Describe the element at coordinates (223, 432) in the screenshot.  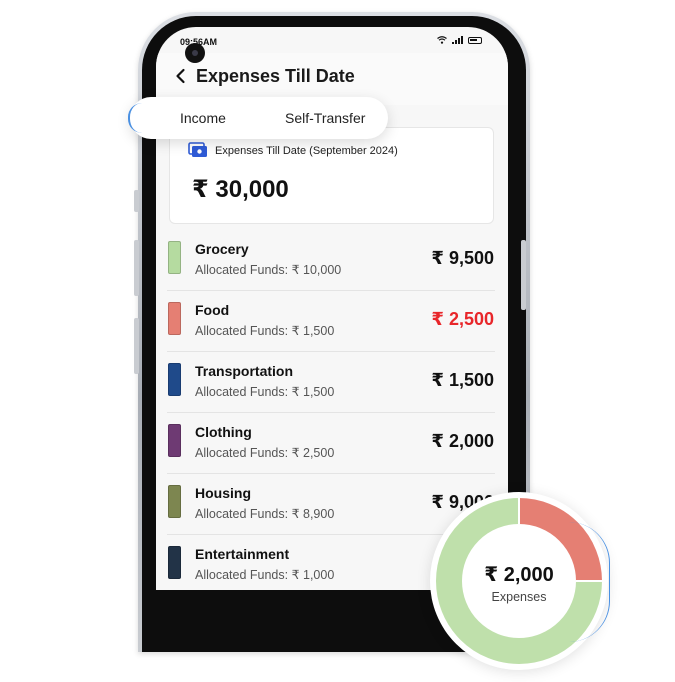
I see `category-name: Clothing` at that location.